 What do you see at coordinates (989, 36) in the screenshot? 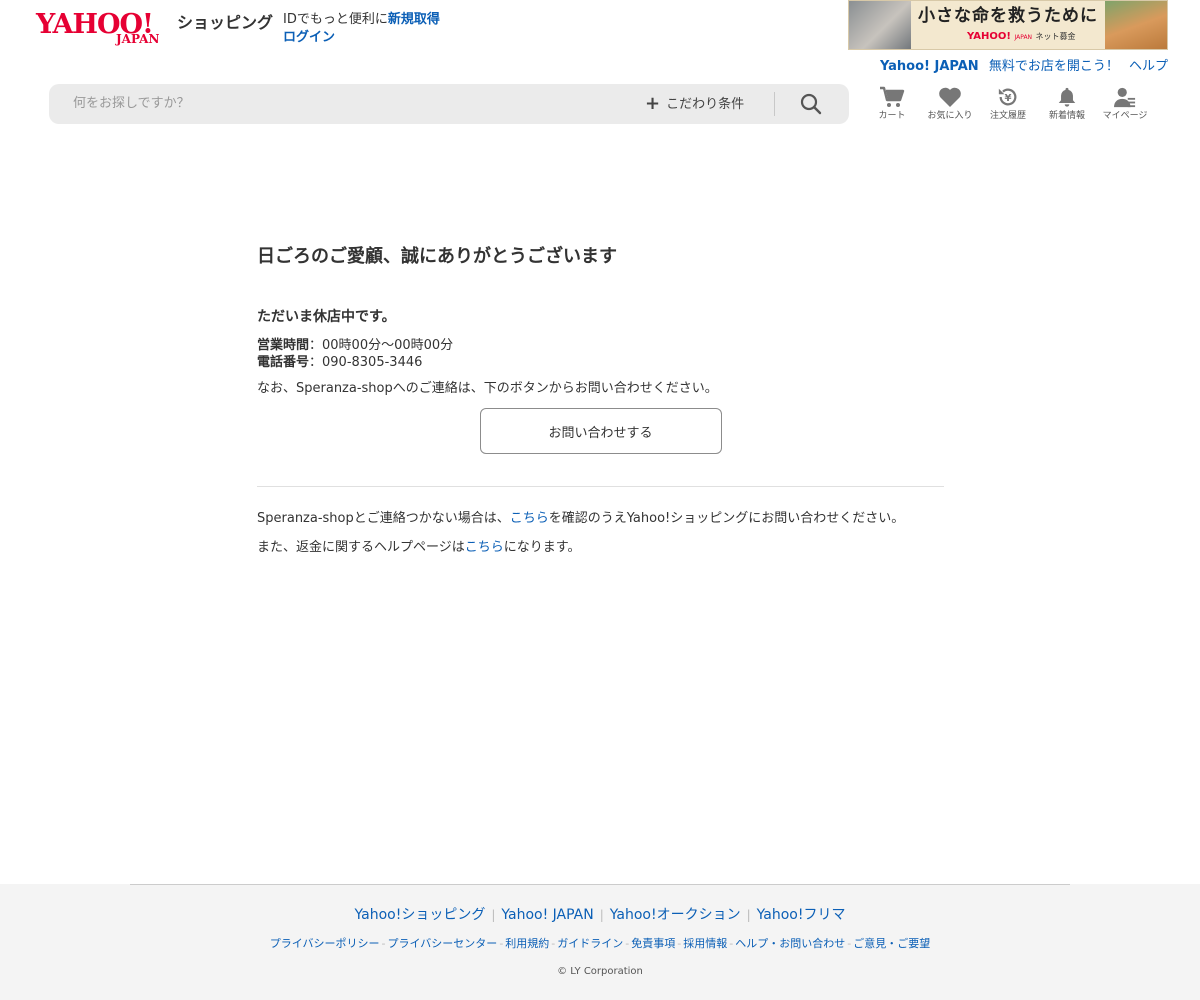
I see `banner-brand-yahoo: YAHOO!` at bounding box center [989, 36].